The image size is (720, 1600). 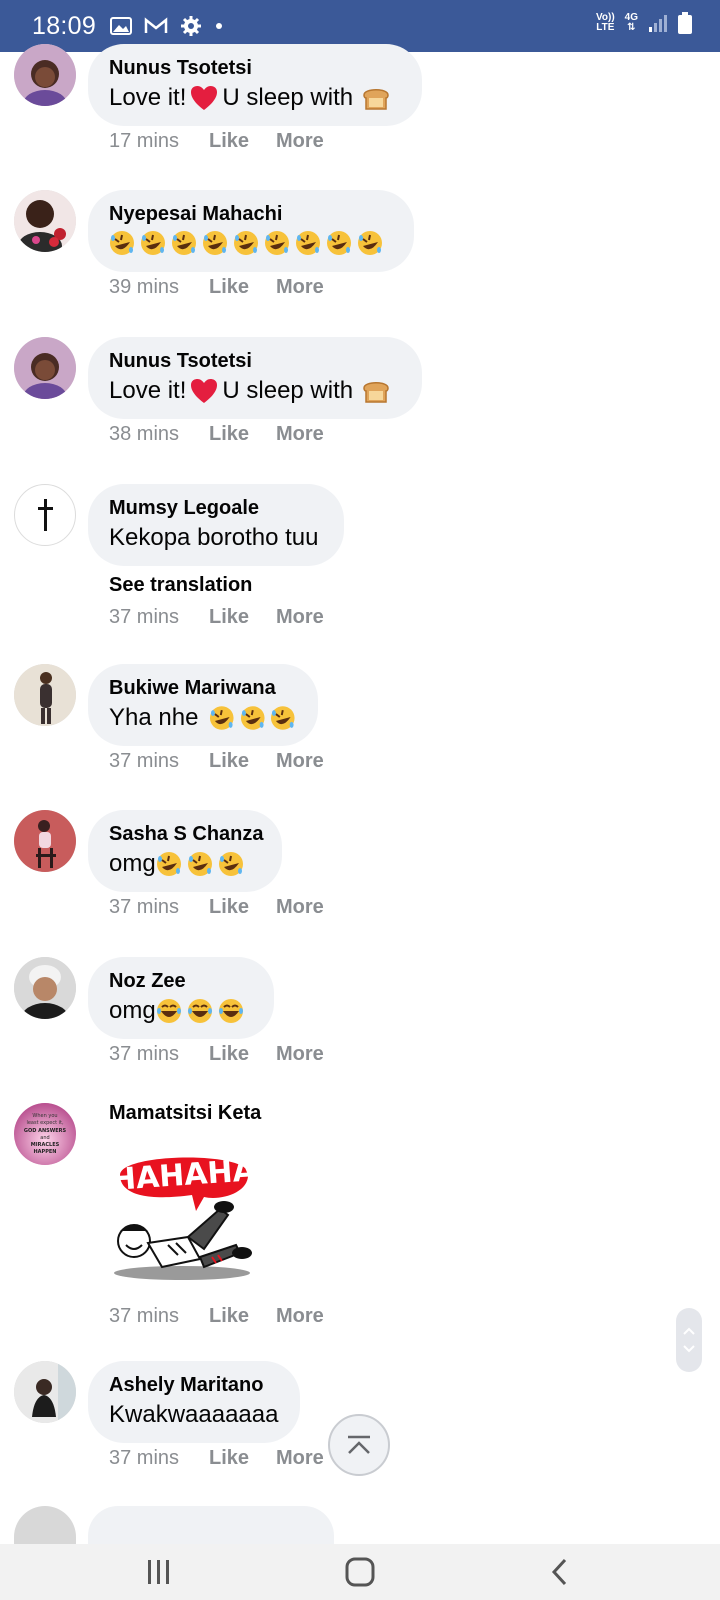 What do you see at coordinates (689, 1340) in the screenshot?
I see `fast-scroll-handle` at bounding box center [689, 1340].